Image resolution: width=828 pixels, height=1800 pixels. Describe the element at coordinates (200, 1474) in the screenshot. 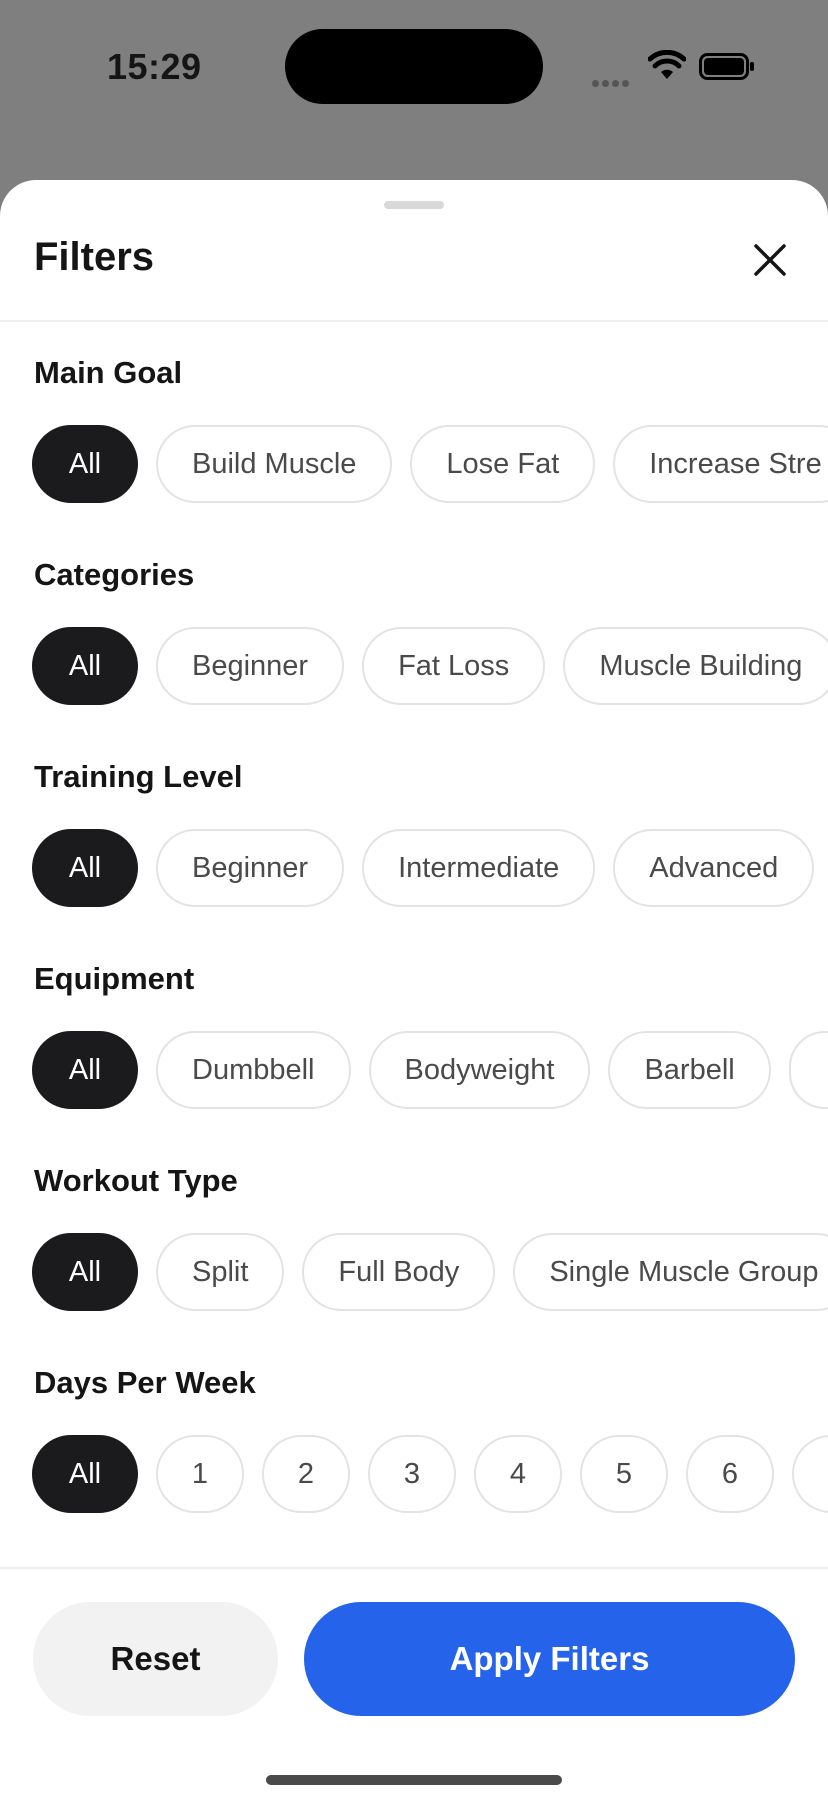

I see `filter-chip: 1` at that location.